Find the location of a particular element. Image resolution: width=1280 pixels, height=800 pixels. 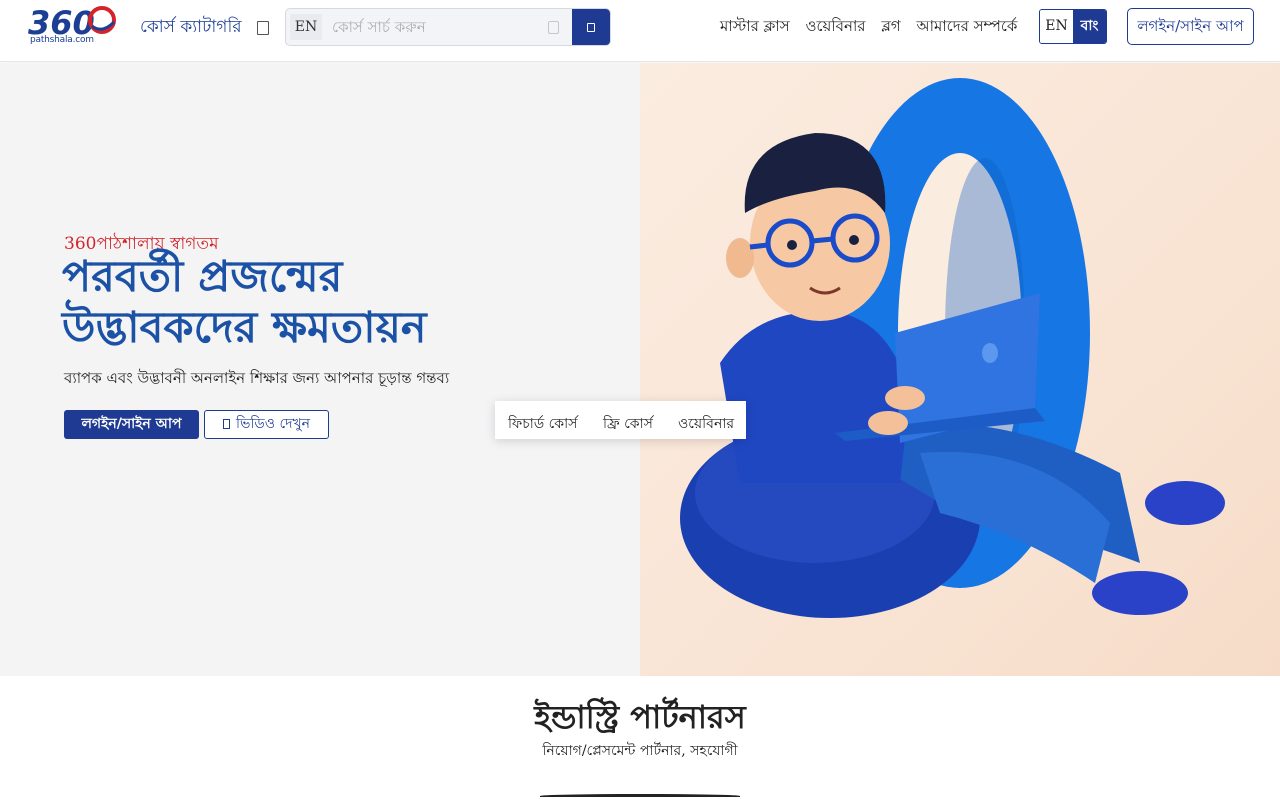

partners-title: ইন্ডাস্ট্রি পার্টনারস is located at coordinates (640, 717).